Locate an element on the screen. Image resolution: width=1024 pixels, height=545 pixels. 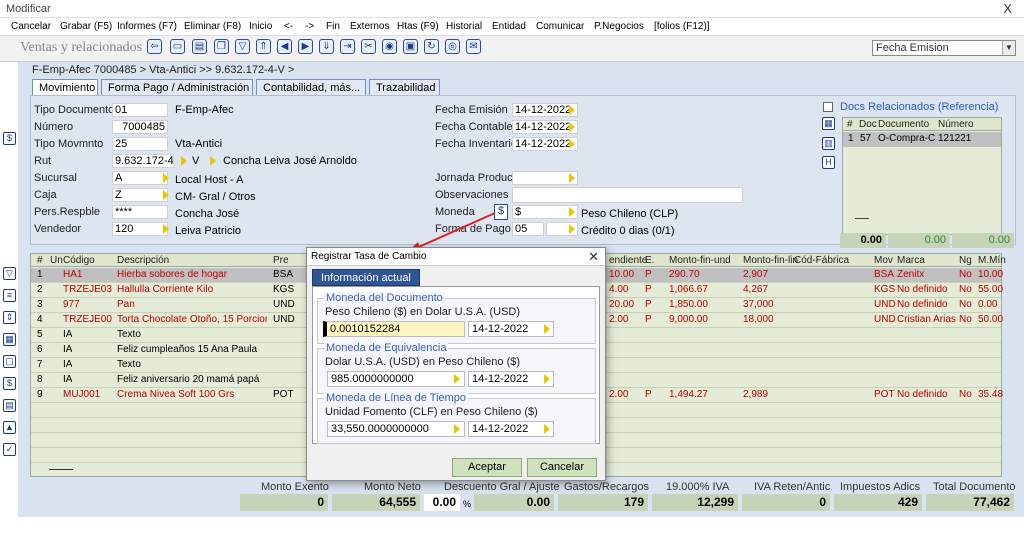
dialog-tab-info: Información actual is located at coordinates (366, 277).